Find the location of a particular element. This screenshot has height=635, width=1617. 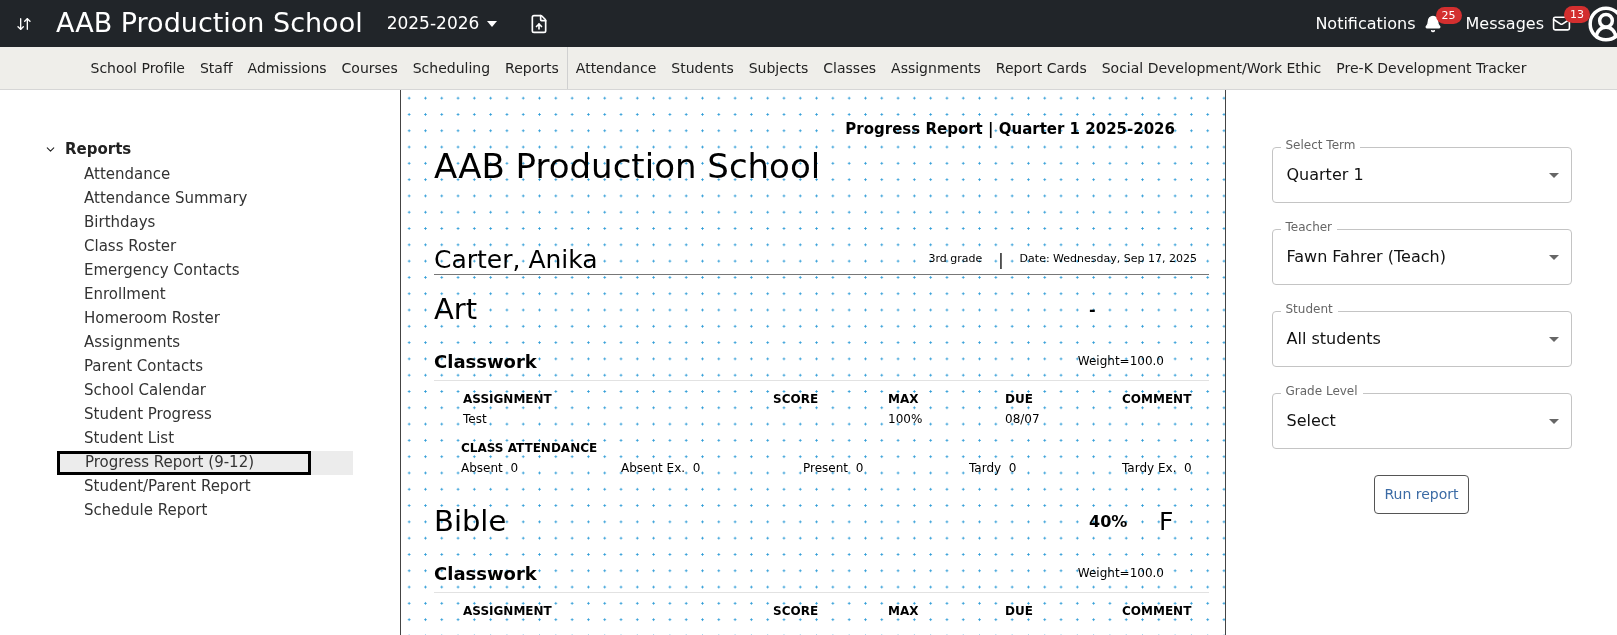

nav-link: School Profile is located at coordinates (137, 68).